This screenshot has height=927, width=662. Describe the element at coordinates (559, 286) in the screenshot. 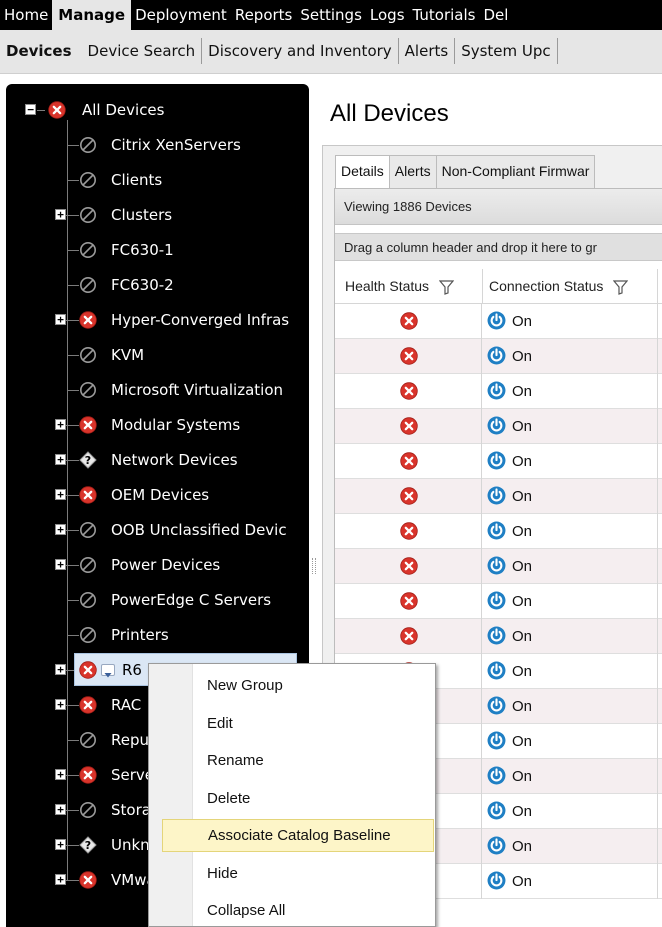

I see `column-header-connection: Connection Status` at that location.